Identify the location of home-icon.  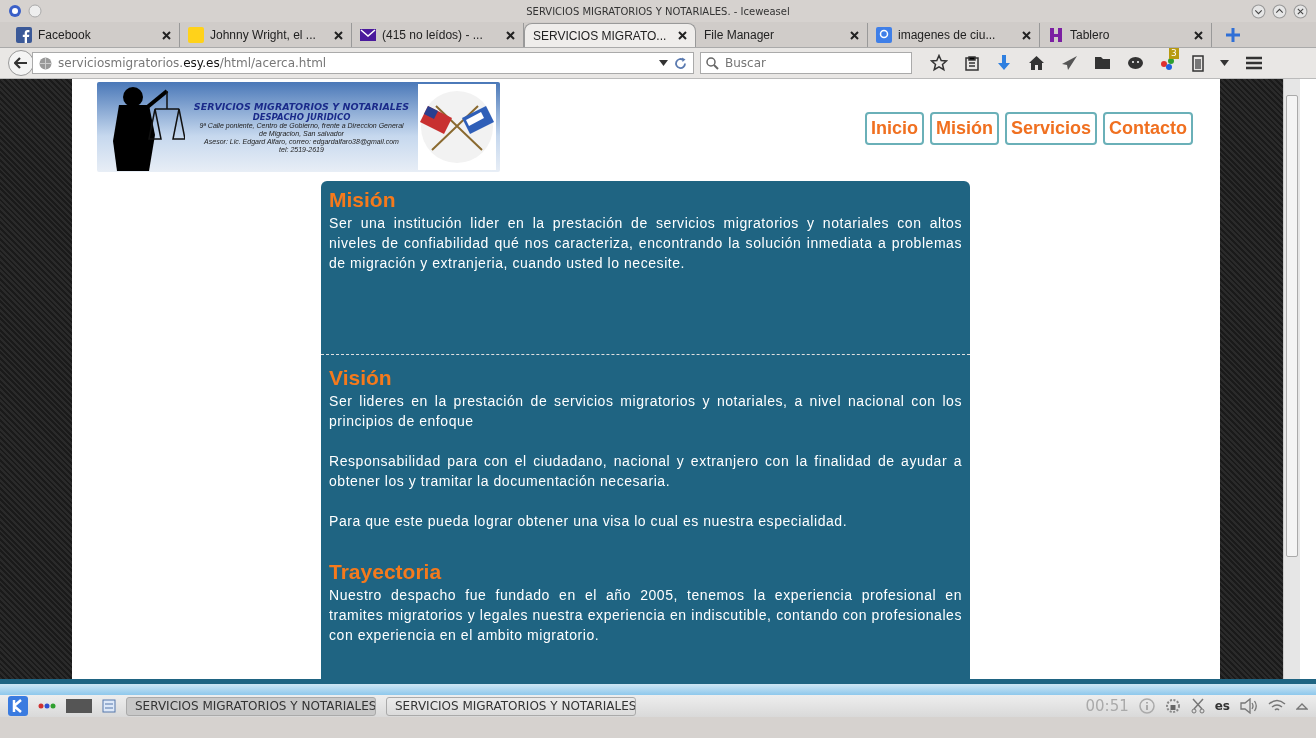
(1036, 63).